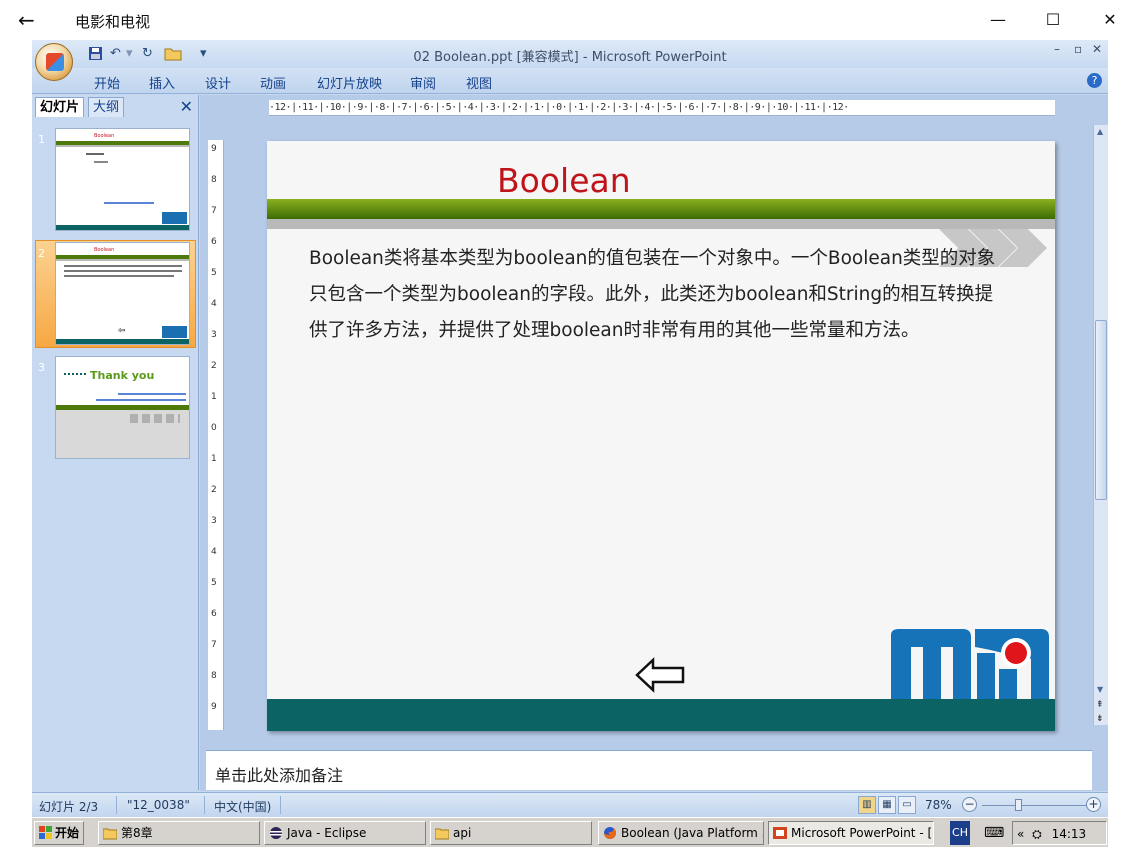 The height and width of the screenshot is (847, 1140). What do you see at coordinates (349, 82) in the screenshot?
I see `tab-slideshow: 幻灯片放映` at bounding box center [349, 82].